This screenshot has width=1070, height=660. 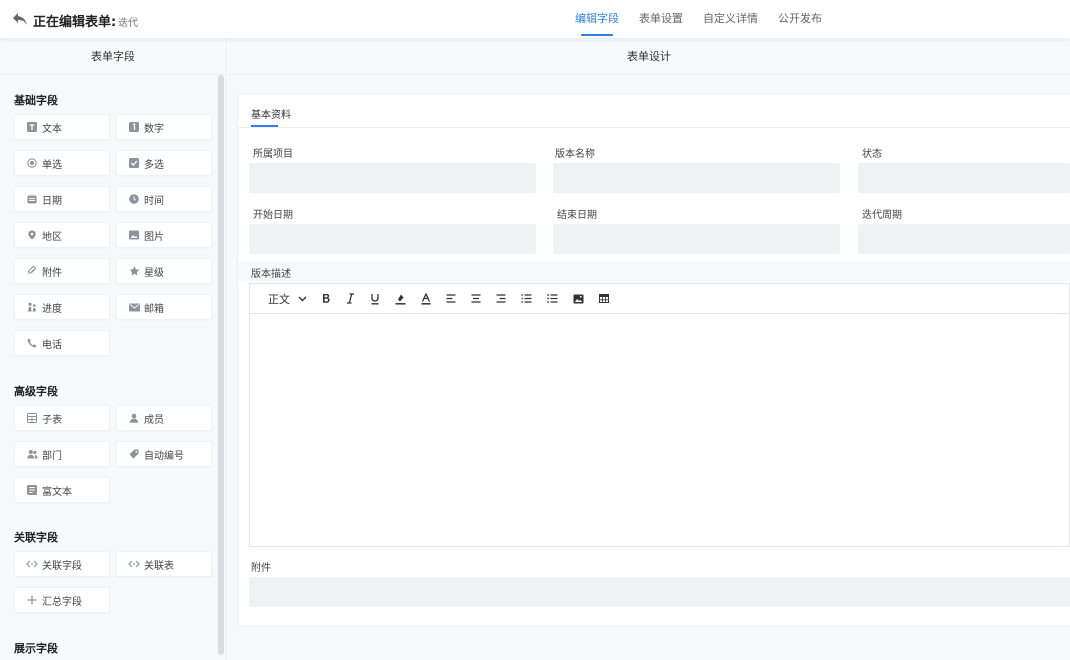 What do you see at coordinates (164, 235) in the screenshot?
I see `field-image: 图片` at bounding box center [164, 235].